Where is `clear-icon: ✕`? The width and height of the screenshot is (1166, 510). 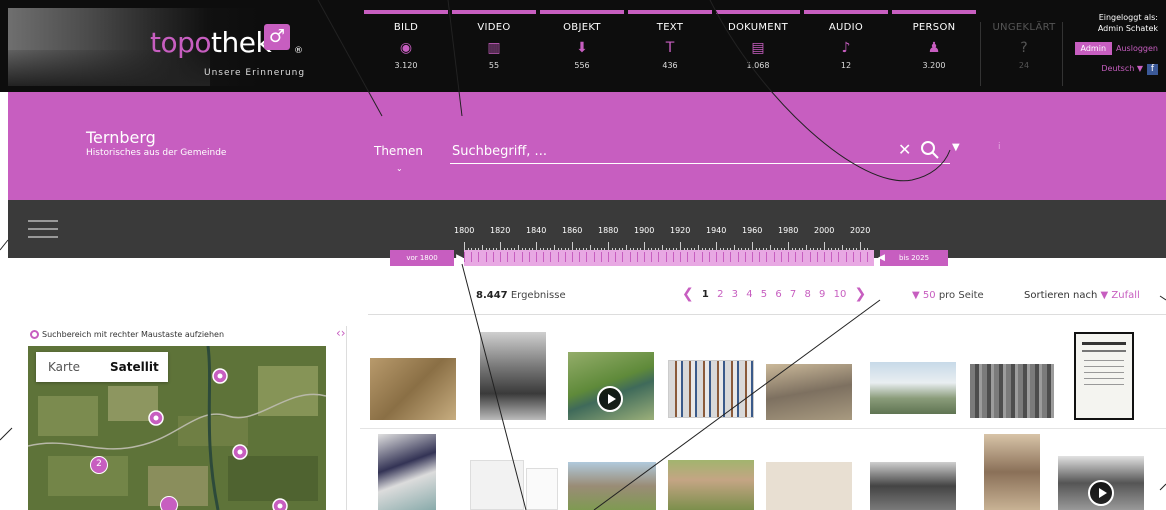
clear-icon: ✕ is located at coordinates (904, 149).